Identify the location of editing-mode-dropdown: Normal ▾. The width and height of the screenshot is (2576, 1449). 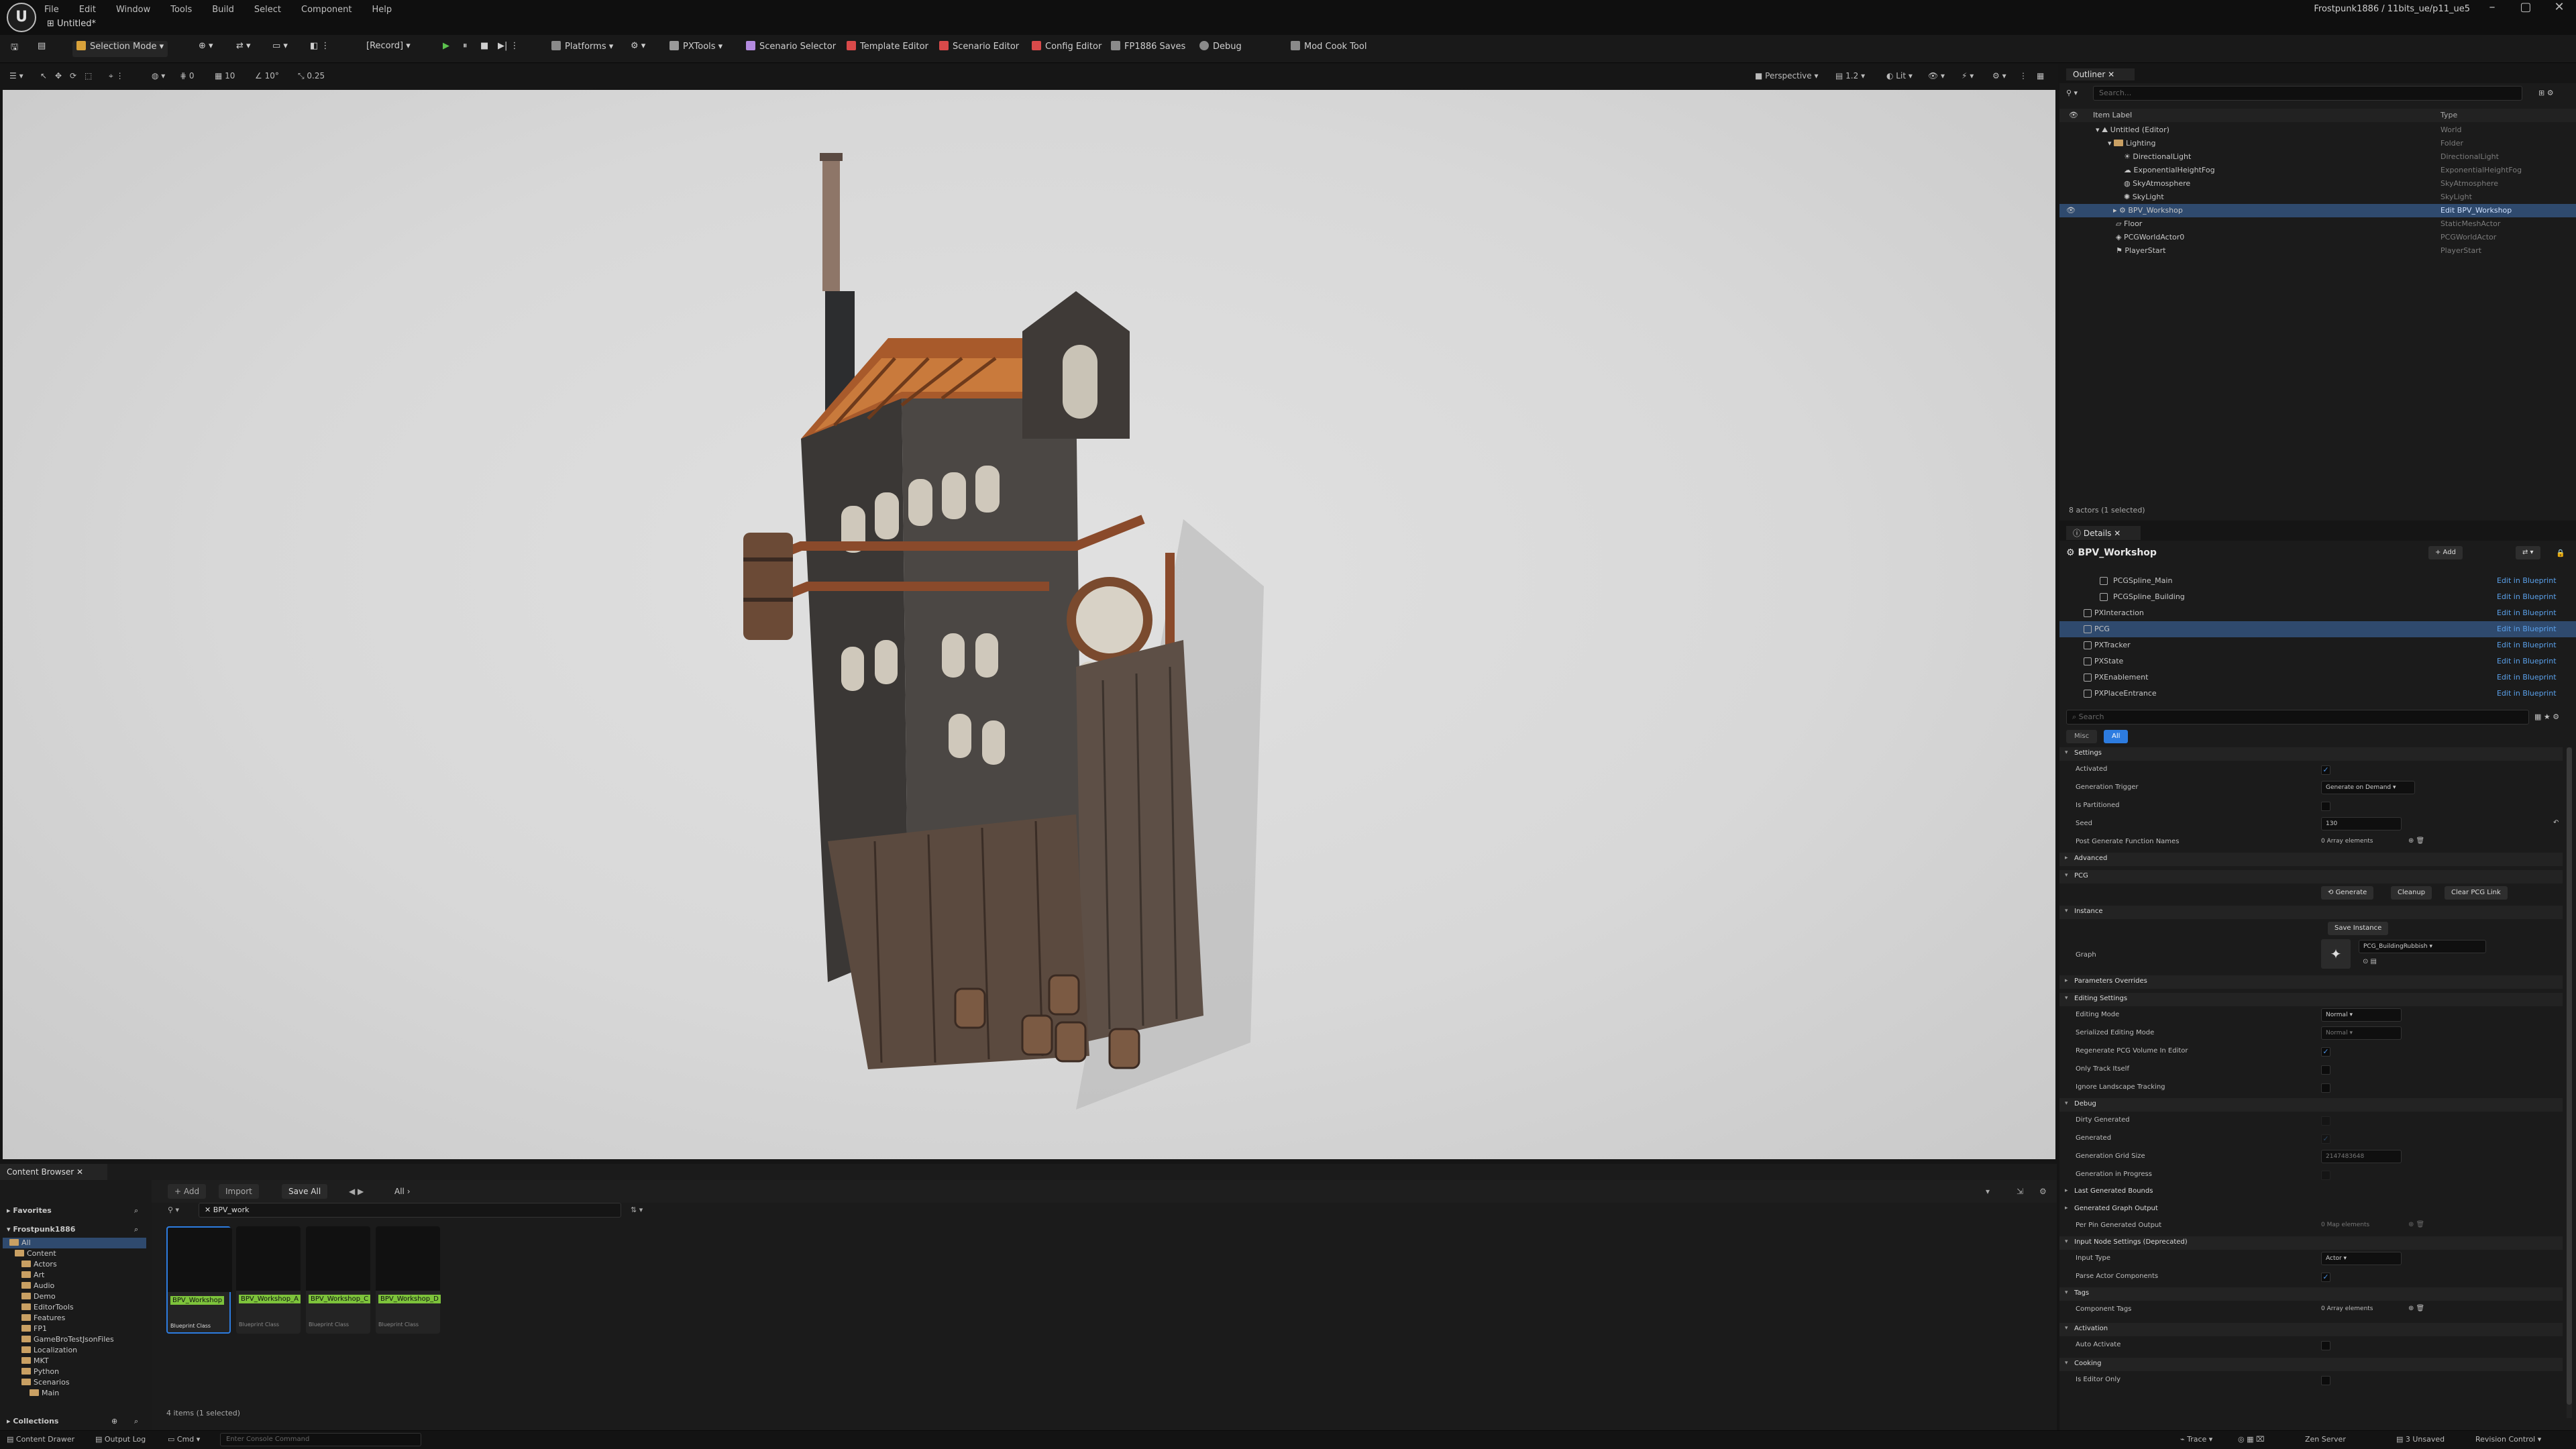
(2361, 1015).